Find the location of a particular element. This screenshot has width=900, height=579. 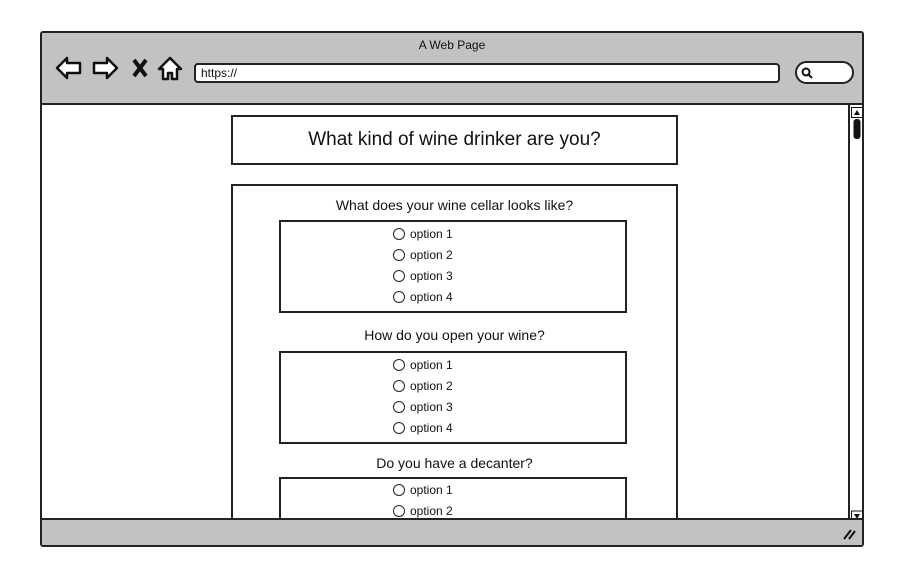

question-label: Do you have a decanter? is located at coordinates (454, 463).